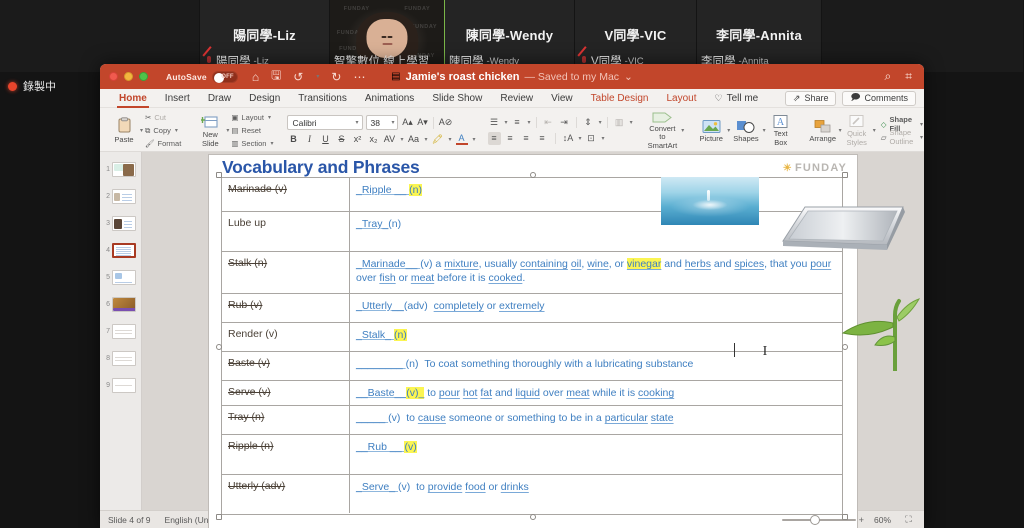  I want to click on line-spacing-icon: ⇕, so click(588, 122).